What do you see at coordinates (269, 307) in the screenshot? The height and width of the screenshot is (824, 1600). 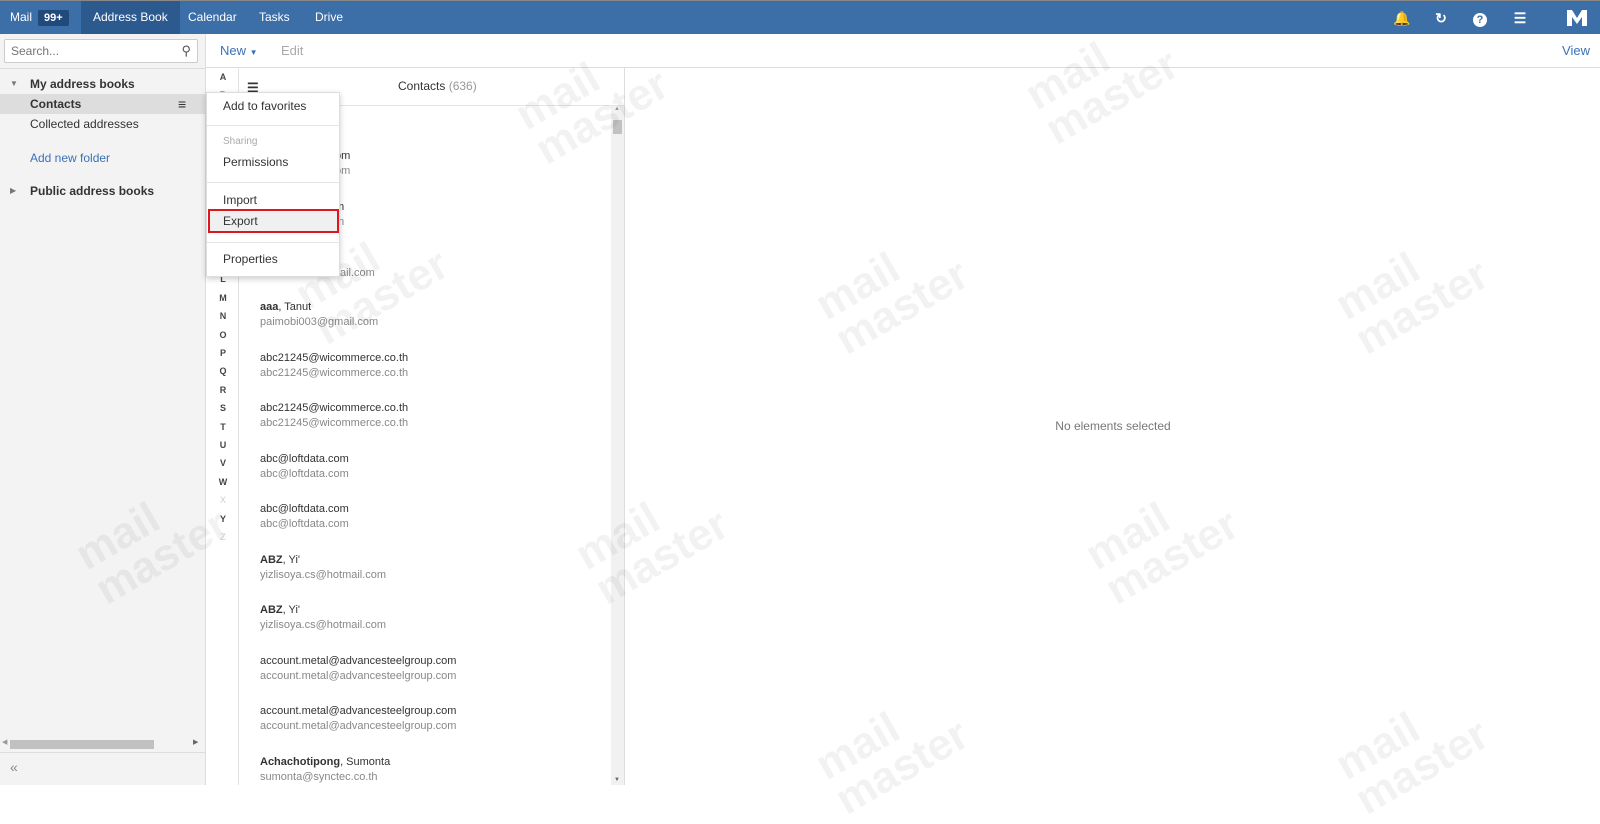 I see `contact-last-name: aaa` at bounding box center [269, 307].